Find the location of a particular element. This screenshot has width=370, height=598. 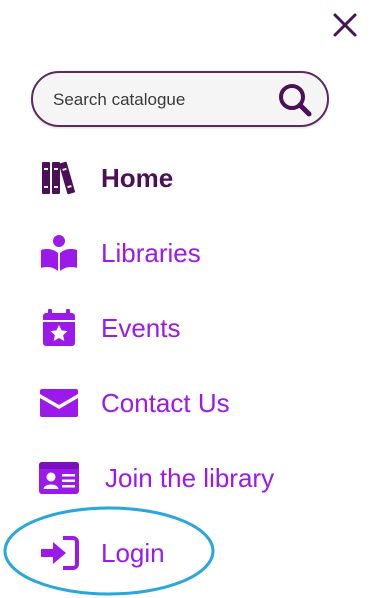

search-icon is located at coordinates (295, 100).